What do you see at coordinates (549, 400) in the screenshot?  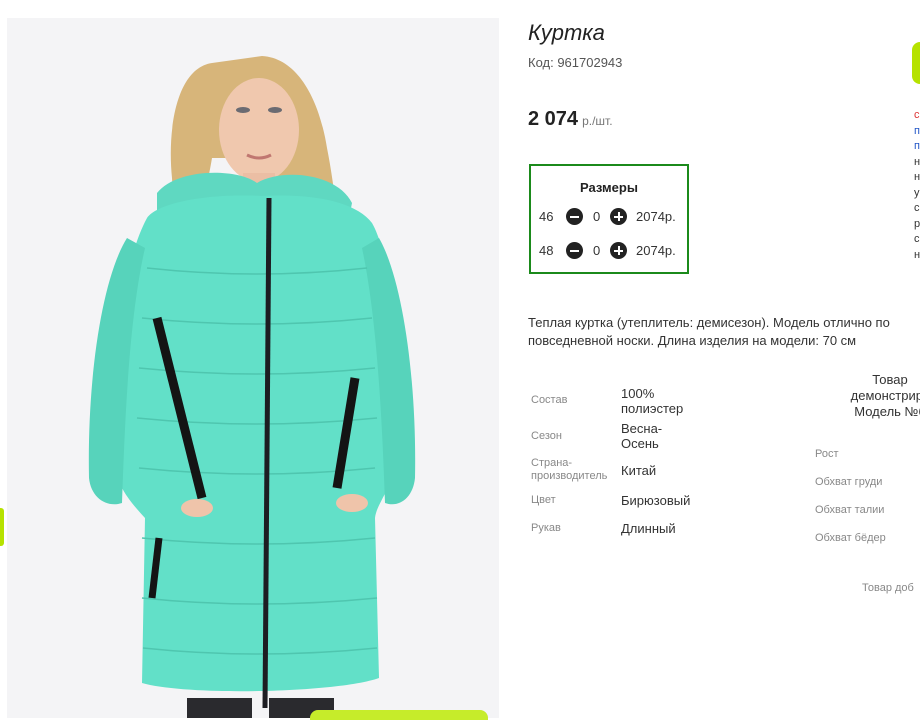 I see `property-label: Состав` at bounding box center [549, 400].